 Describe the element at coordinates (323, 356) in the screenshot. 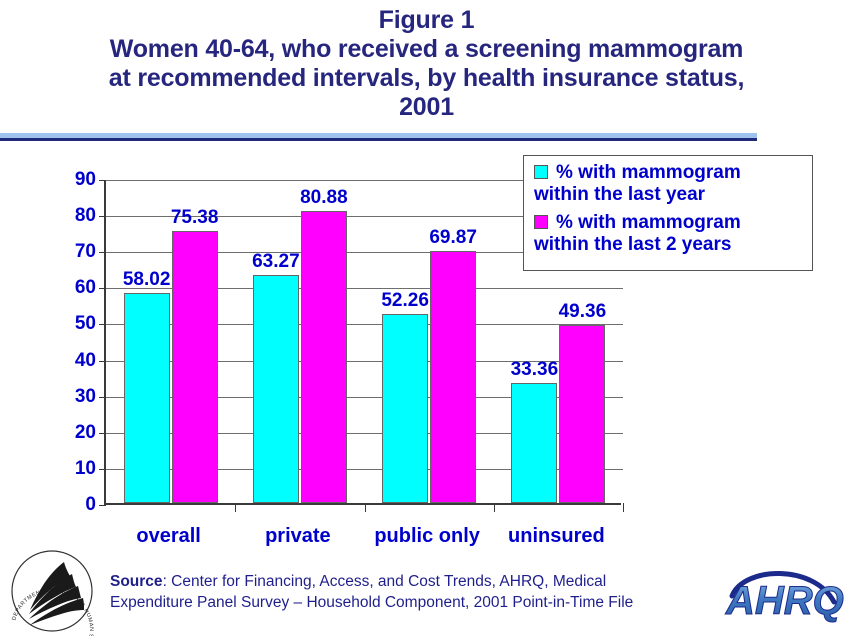

I see `bar-private-series2` at that location.